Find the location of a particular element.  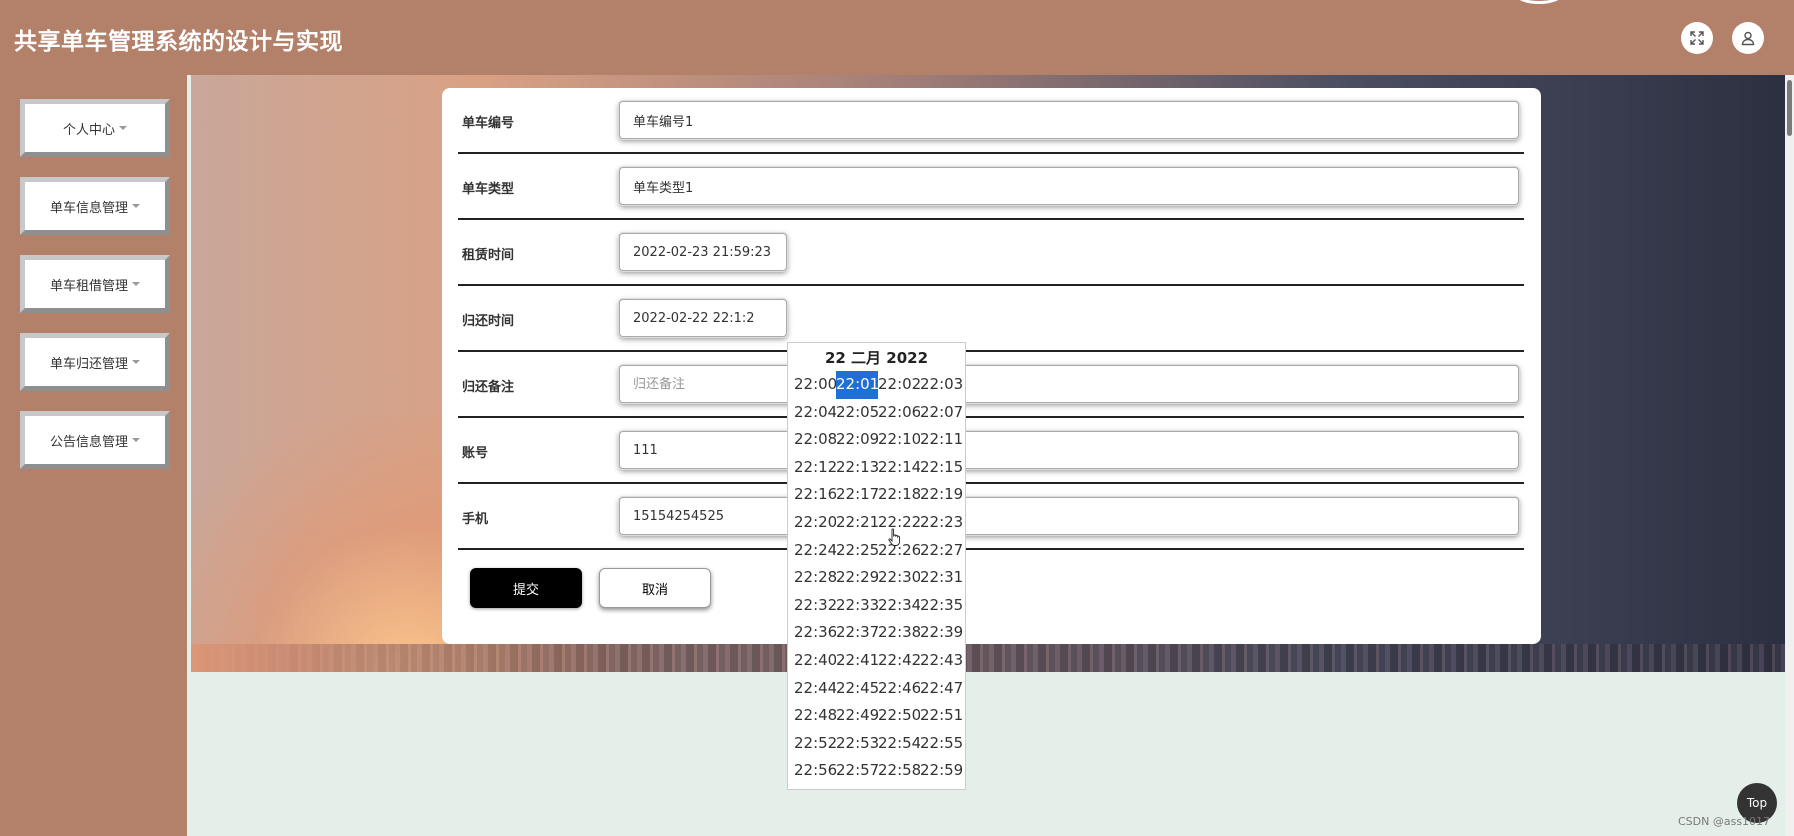

form-row-bike-type: 单车类型 is located at coordinates (991, 187).